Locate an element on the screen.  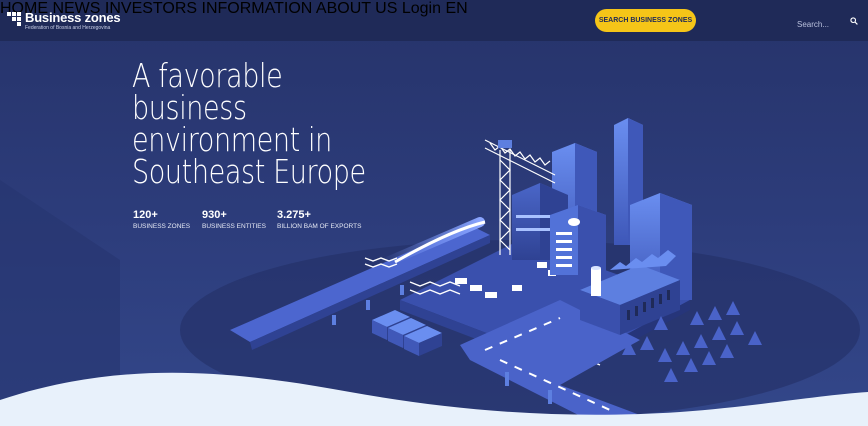
stat-business-zones: 120+ BUSINESS ZONES is located at coordinates (161, 220).